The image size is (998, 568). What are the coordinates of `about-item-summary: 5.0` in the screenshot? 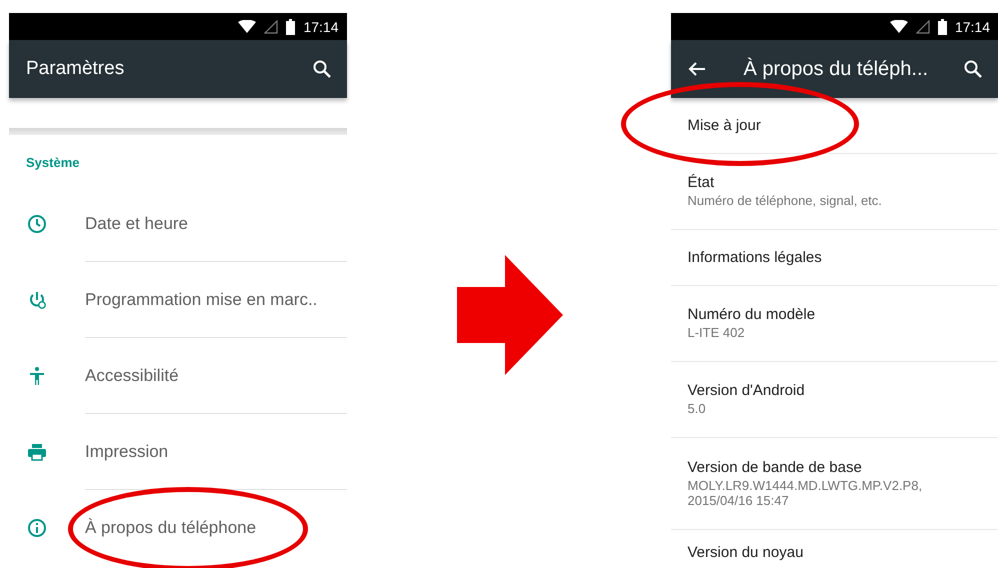 It's located at (697, 409).